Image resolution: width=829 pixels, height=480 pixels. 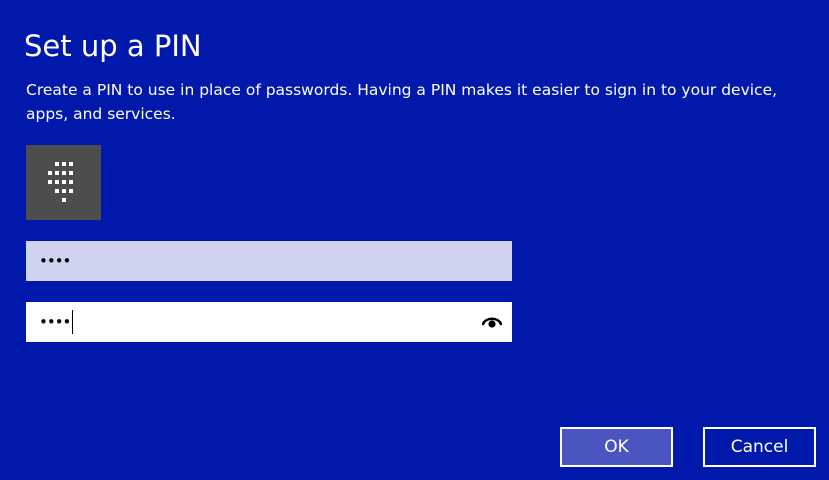 I want to click on cancel-button: Cancel, so click(x=759, y=447).